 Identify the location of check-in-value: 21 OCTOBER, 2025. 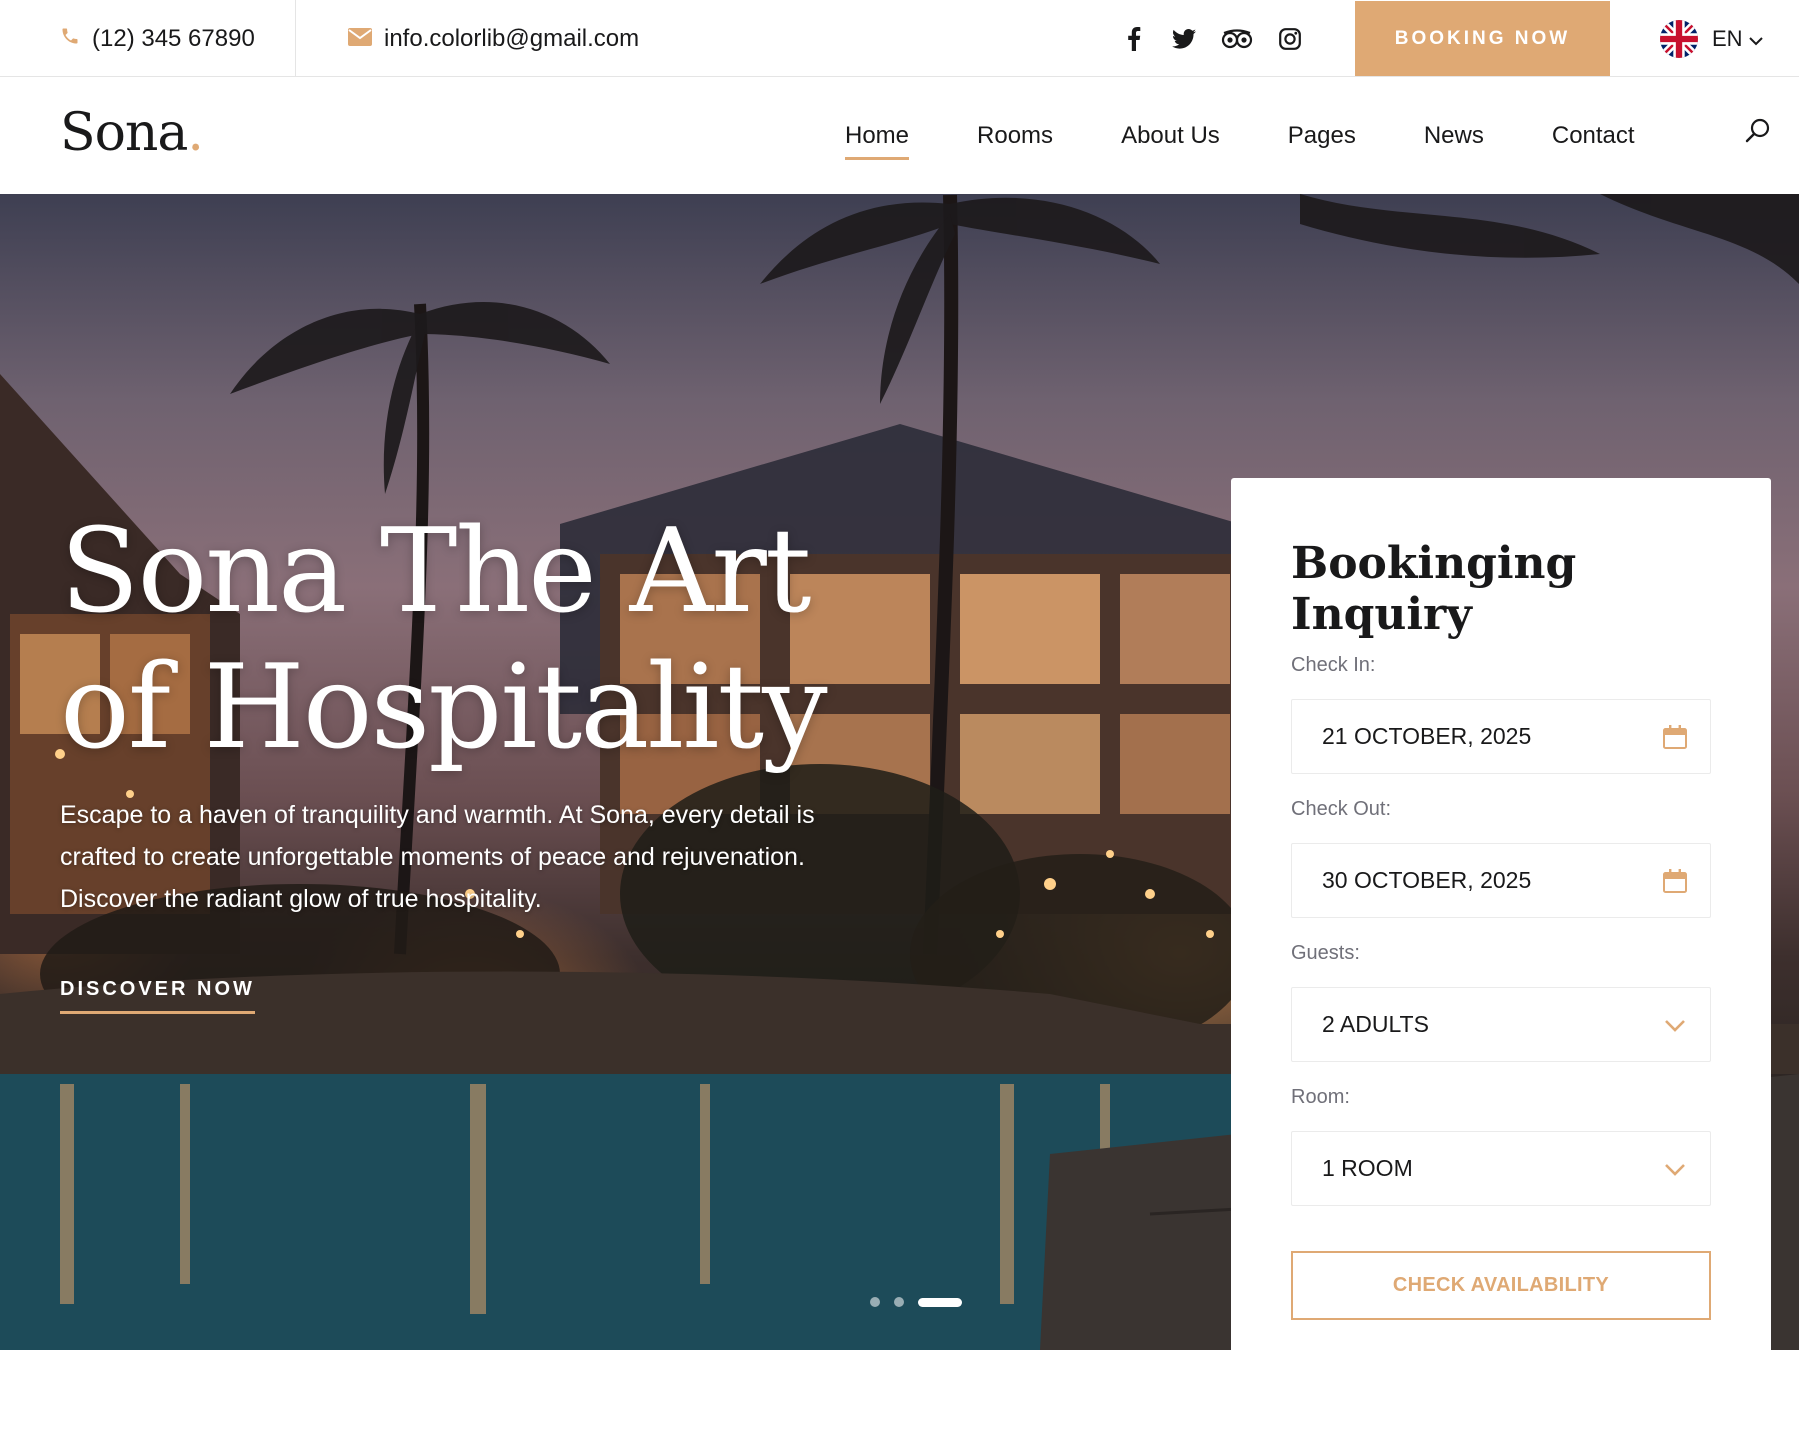
(1427, 736).